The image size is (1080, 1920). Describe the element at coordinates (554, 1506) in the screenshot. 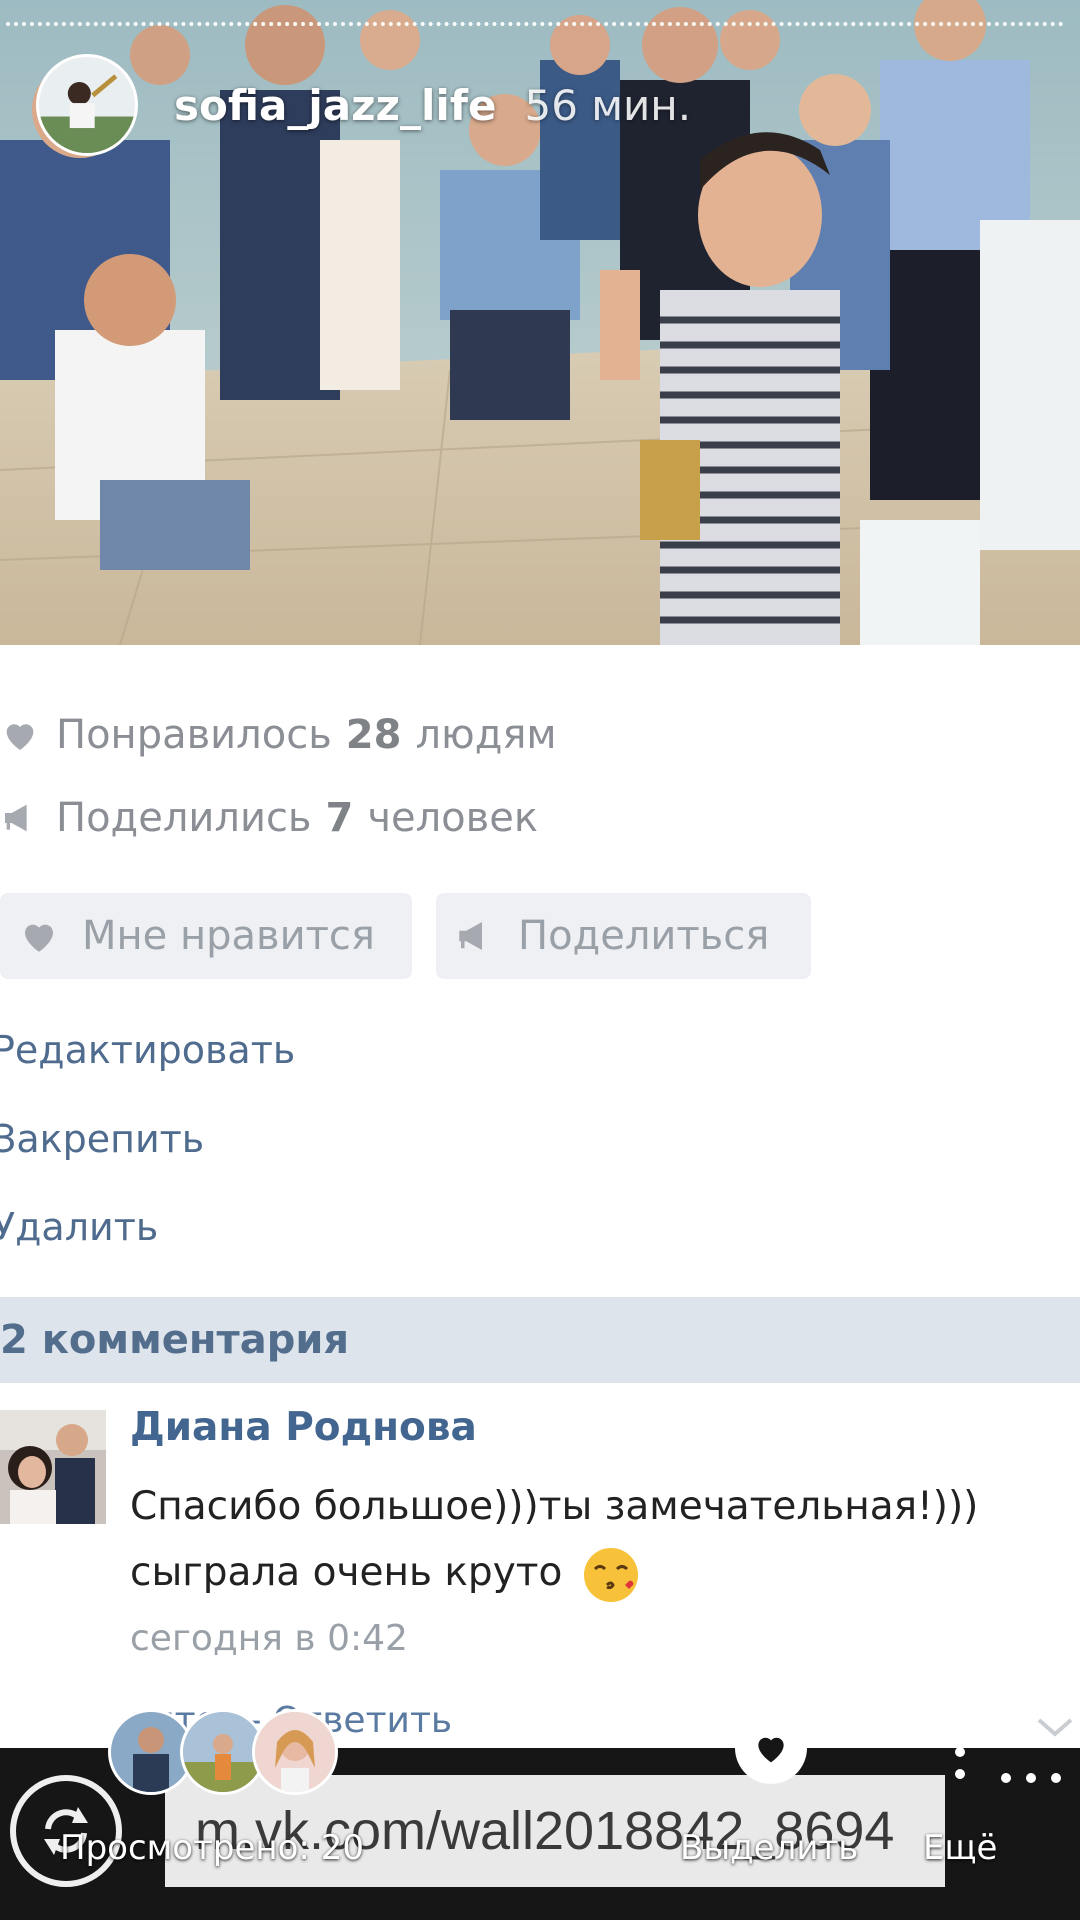

I see `comment-text-line1: Спасибо большое)))ты замечательная!)))` at that location.